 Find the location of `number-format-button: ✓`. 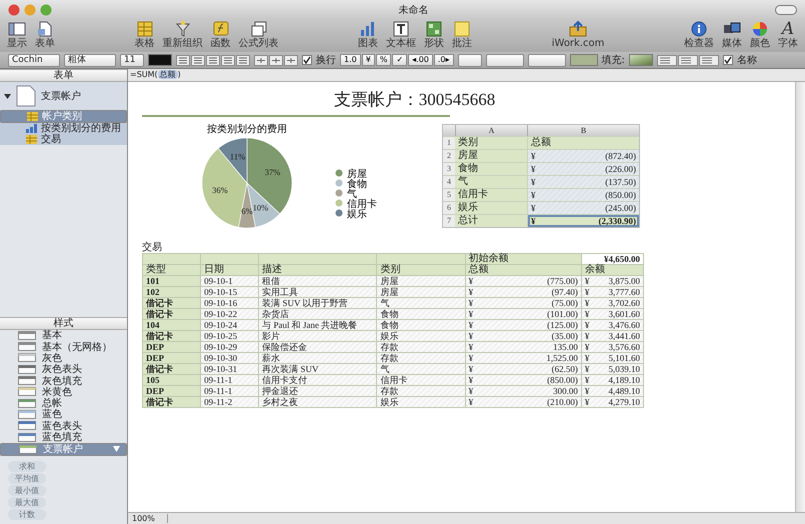

number-format-button: ✓ is located at coordinates (400, 60).